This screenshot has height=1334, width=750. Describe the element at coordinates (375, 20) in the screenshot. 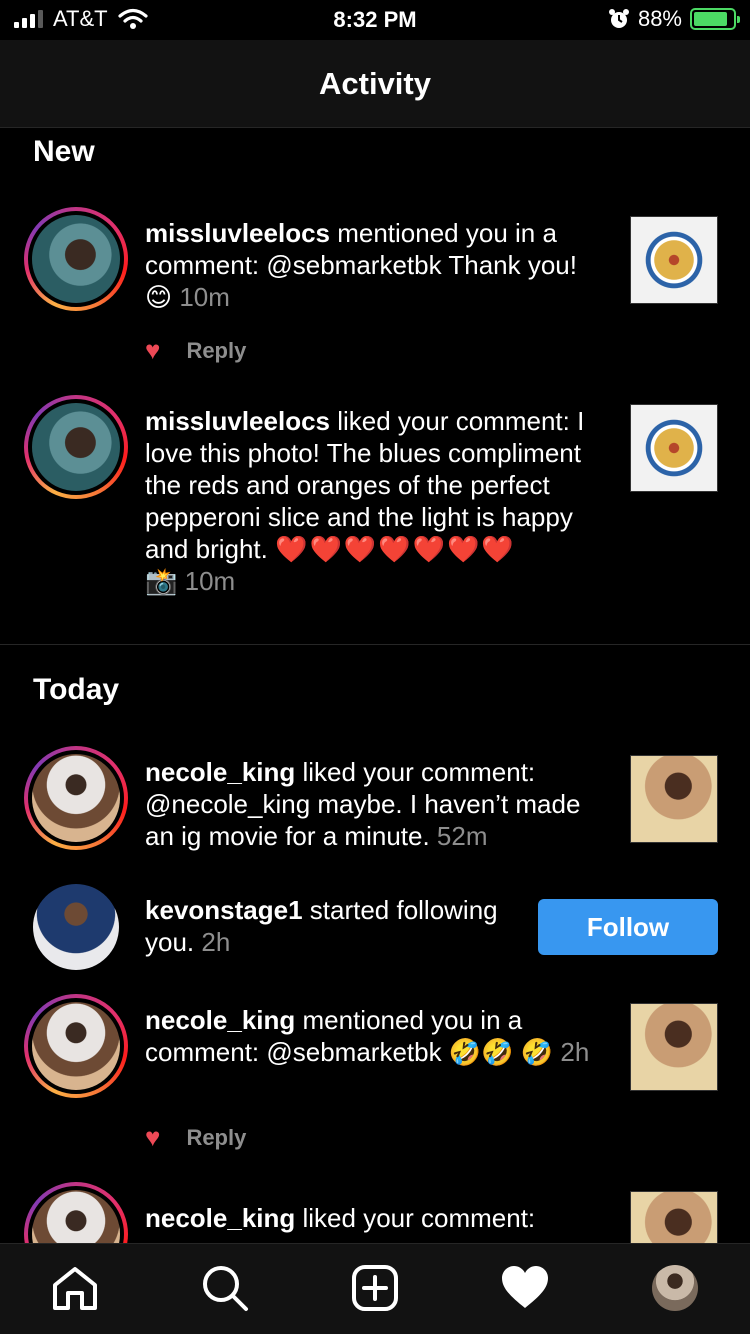

I see `status-bar: AT&T 8:32 PM 88%` at that location.